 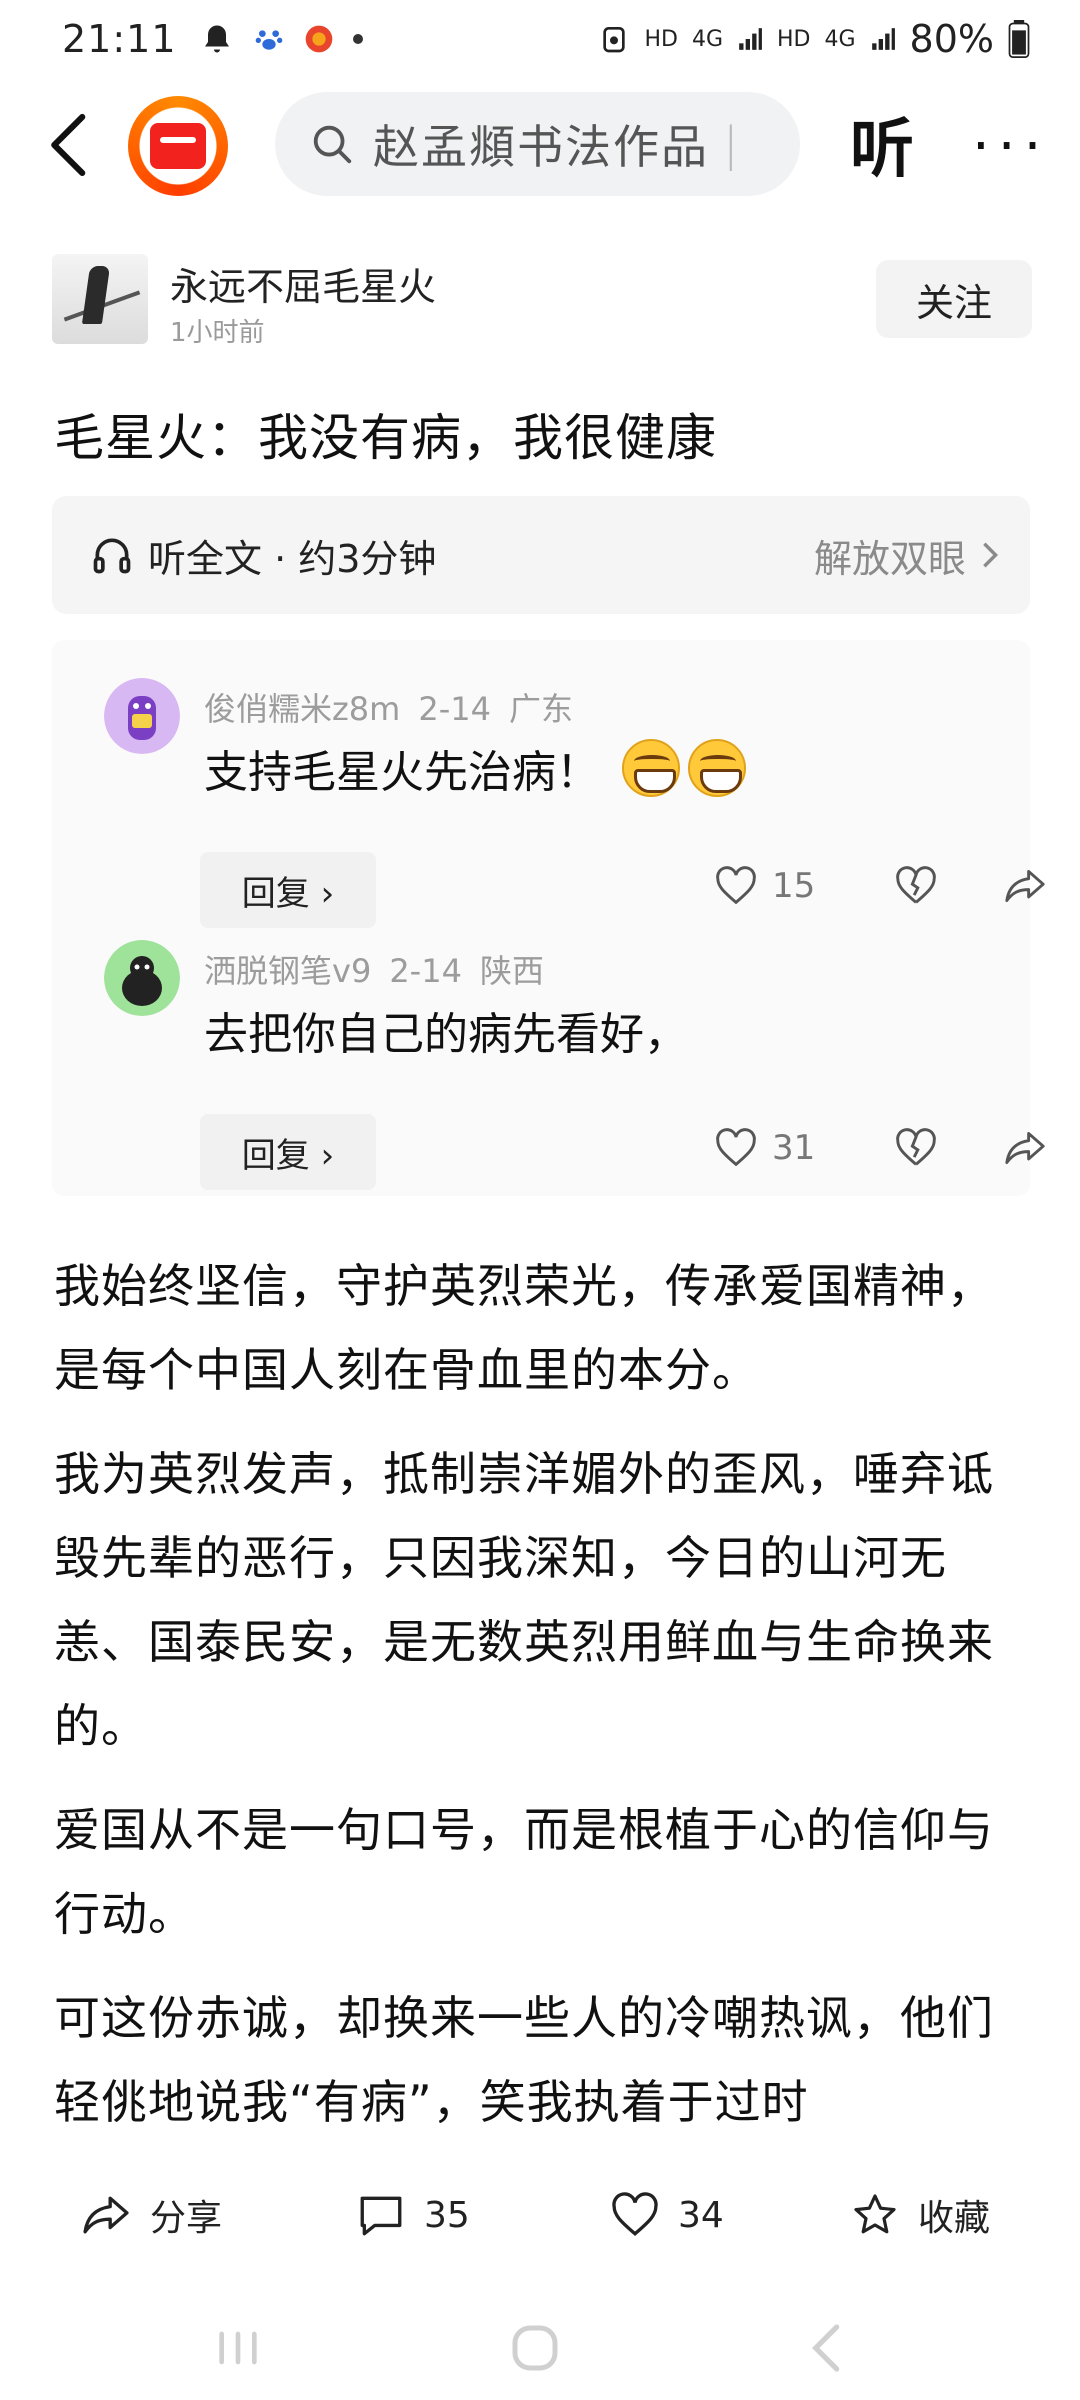 What do you see at coordinates (574, 803) in the screenshot?
I see `comment-item: 俊俏糯米z8m 2-14 广东 支持毛星火先治病！ 回复 › 15` at bounding box center [574, 803].